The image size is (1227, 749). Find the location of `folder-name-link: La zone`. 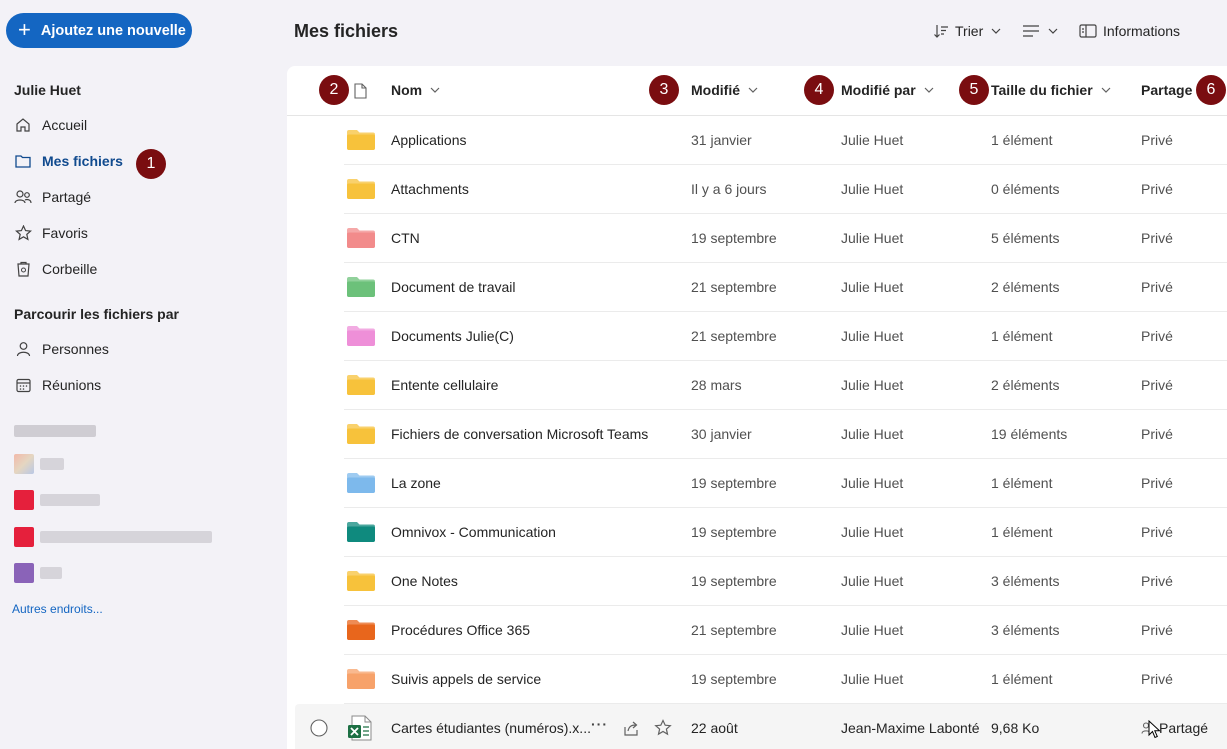

folder-name-link: La zone is located at coordinates (416, 483).